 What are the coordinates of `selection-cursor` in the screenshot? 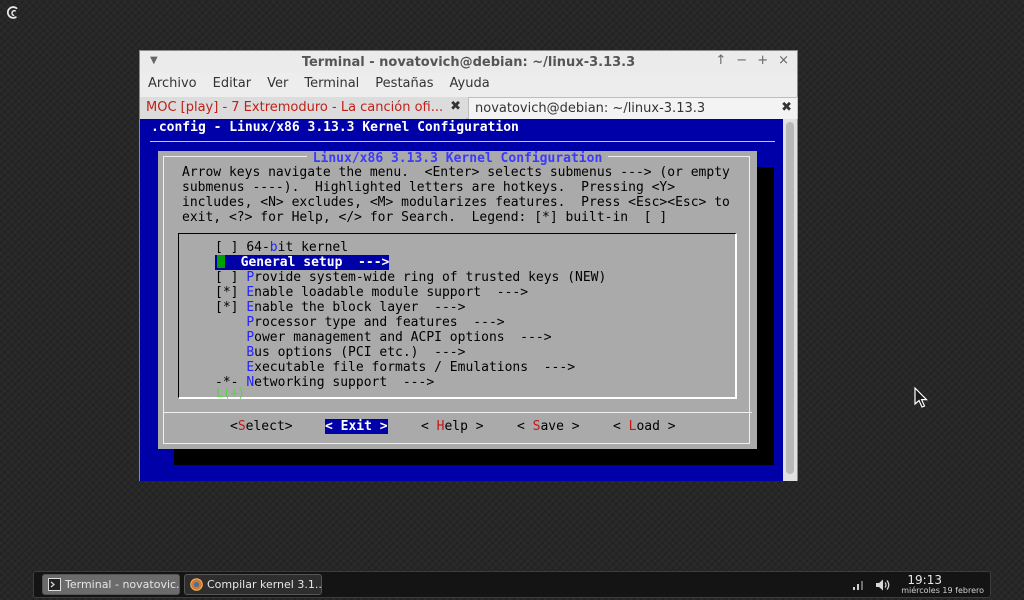 It's located at (221, 261).